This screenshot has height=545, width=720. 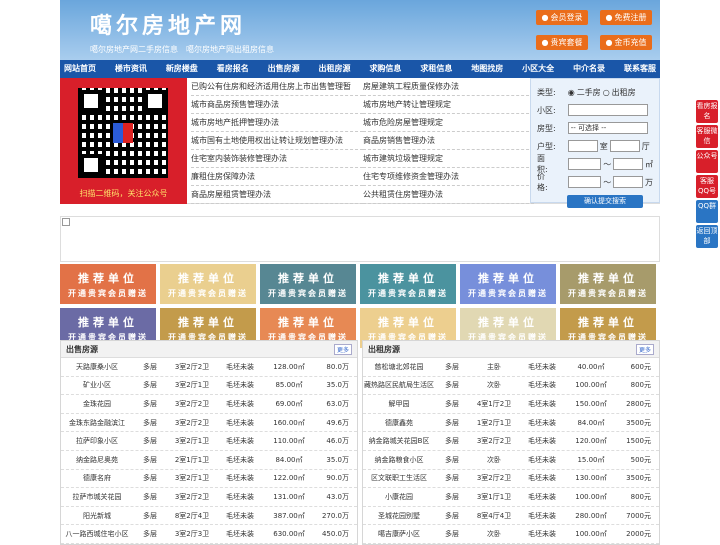 What do you see at coordinates (511, 423) in the screenshot?
I see `listing-row: 德康鑫苑 多层 1室2厅1卫 毛坯未装 84.00㎡ 3500元` at bounding box center [511, 423].